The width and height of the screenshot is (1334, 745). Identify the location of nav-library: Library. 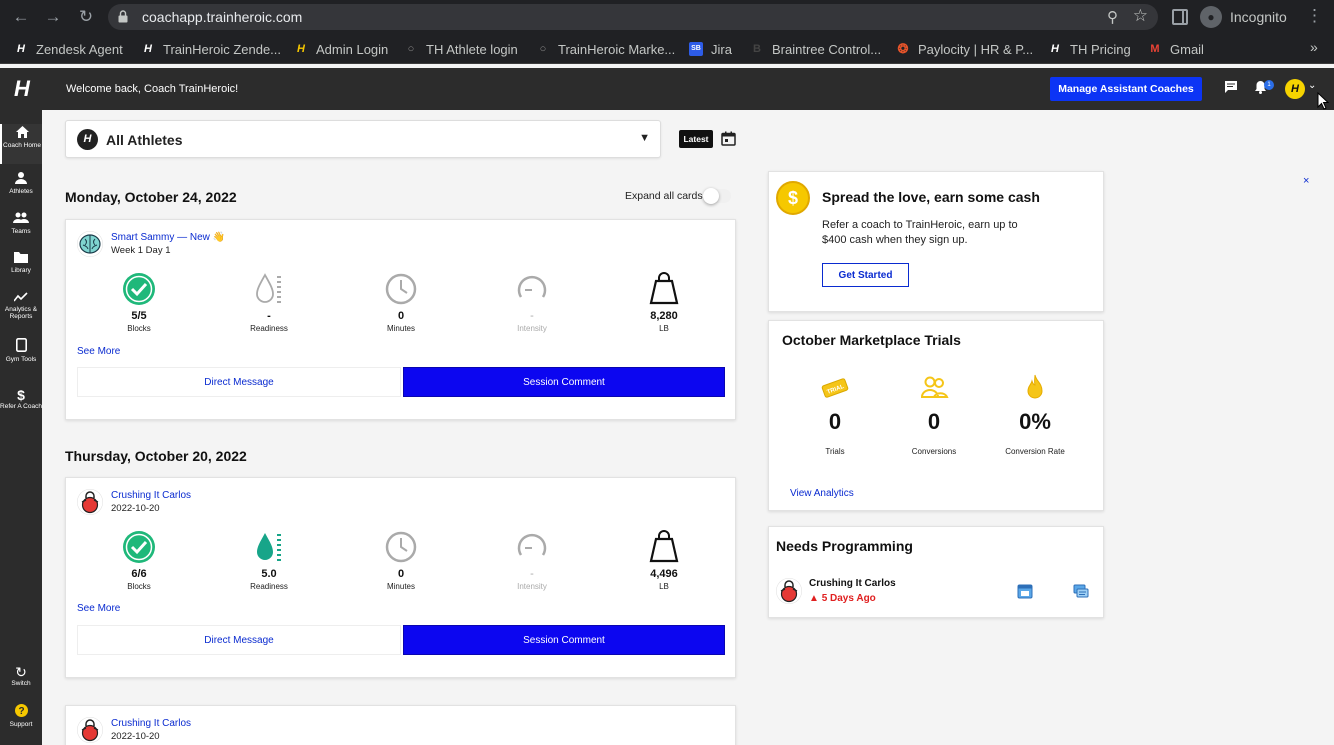
(21, 262).